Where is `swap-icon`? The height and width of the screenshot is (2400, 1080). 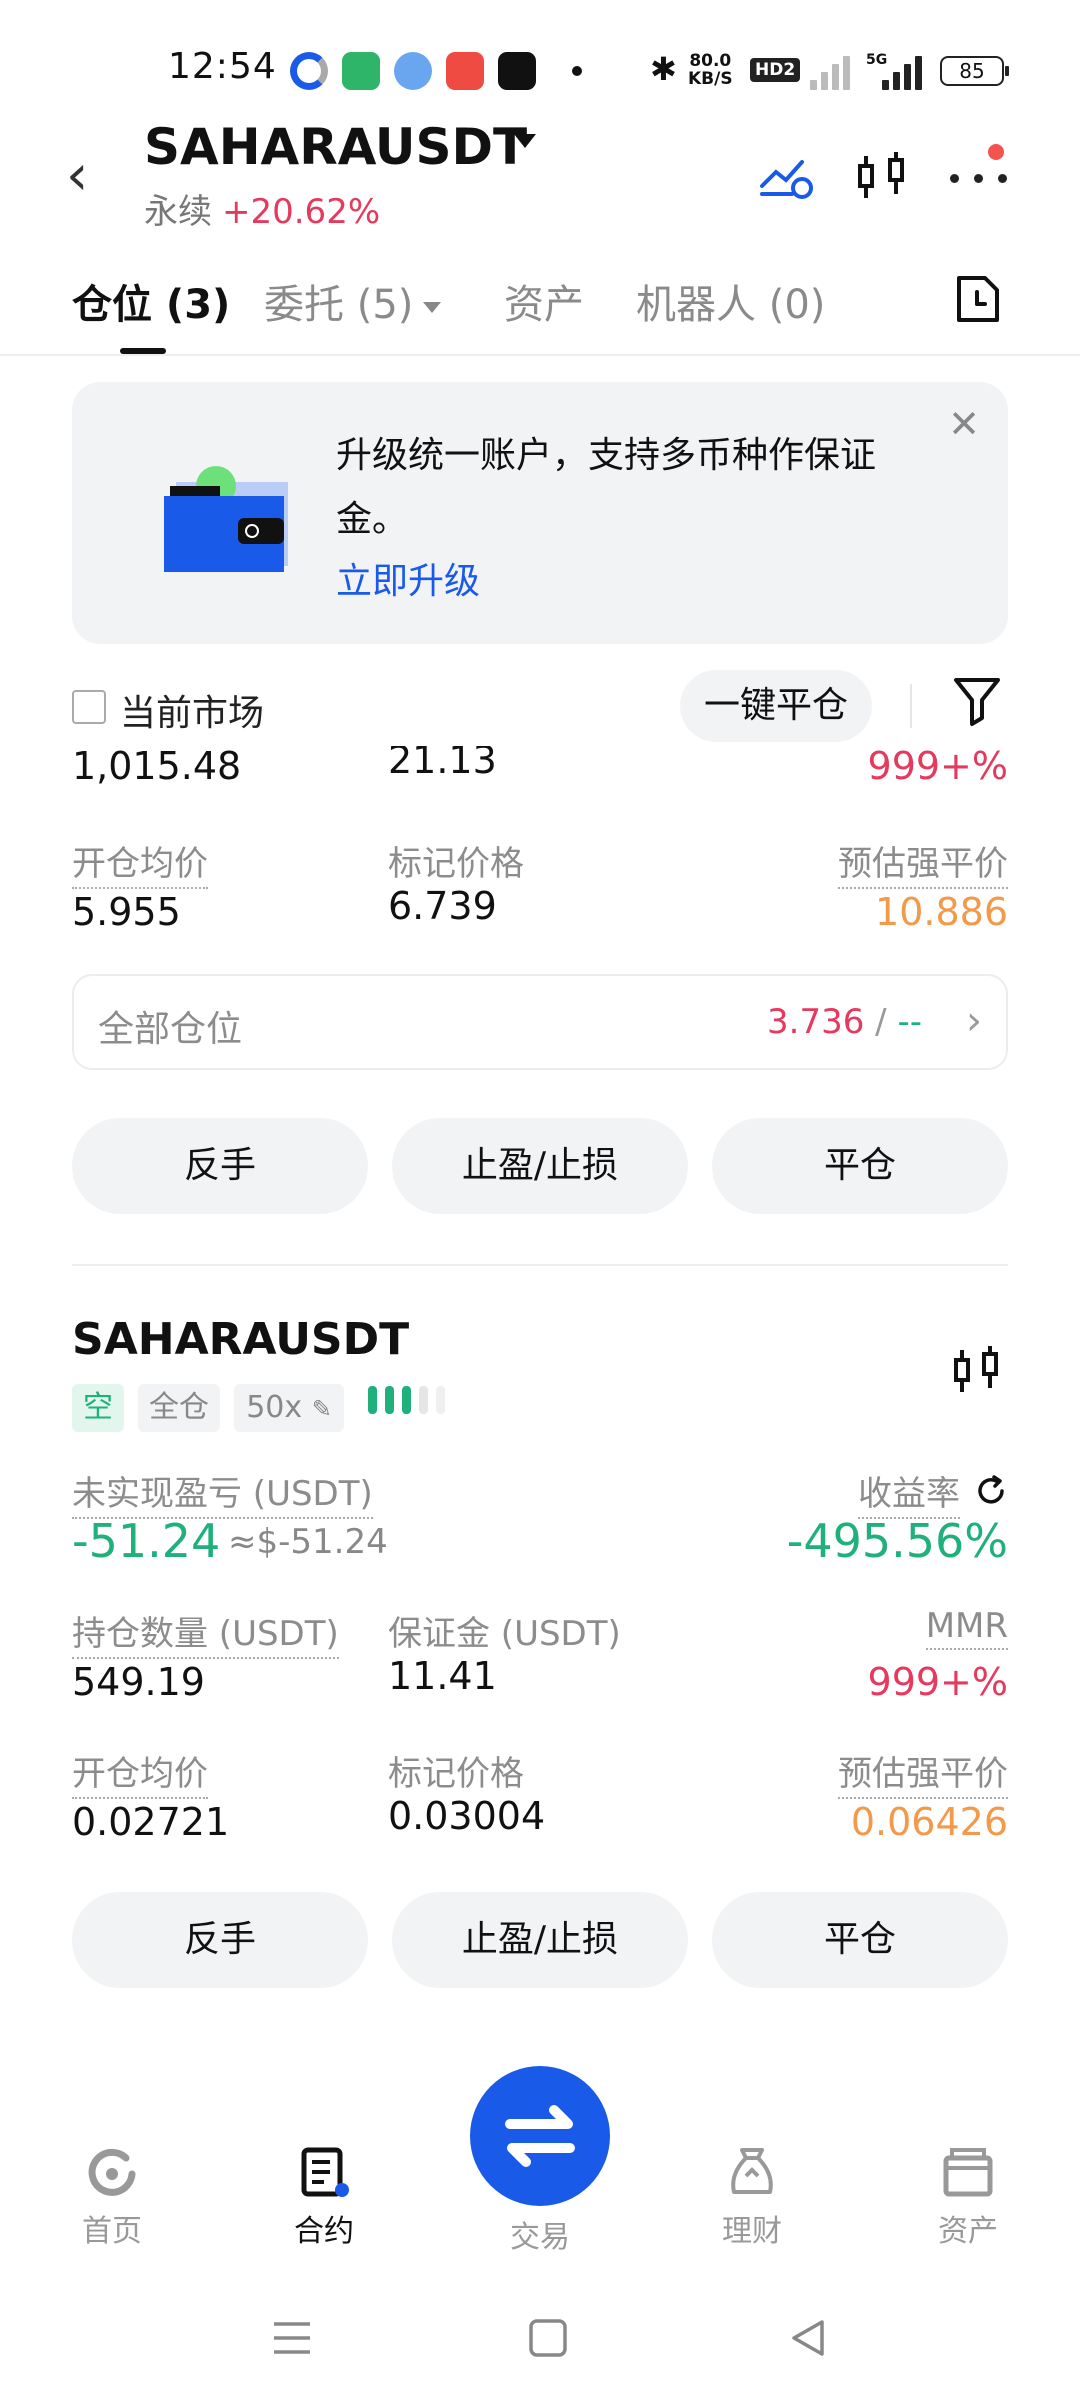
swap-icon is located at coordinates (540, 2136).